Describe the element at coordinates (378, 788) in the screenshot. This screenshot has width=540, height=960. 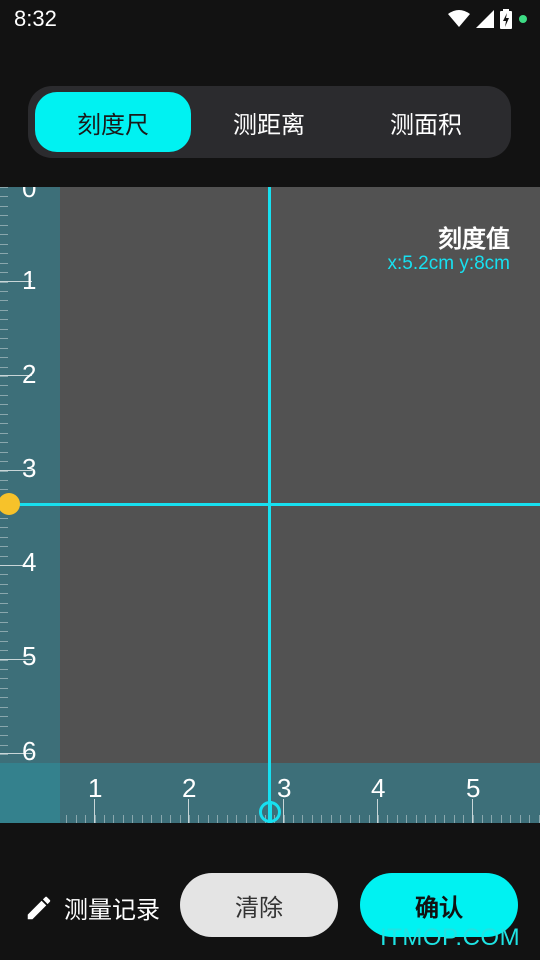
I see `horizontal-ruler-label: 4` at that location.